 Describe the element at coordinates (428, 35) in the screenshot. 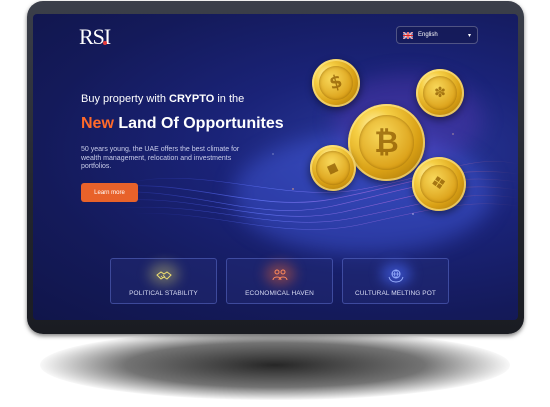

I see `language-label: English` at that location.